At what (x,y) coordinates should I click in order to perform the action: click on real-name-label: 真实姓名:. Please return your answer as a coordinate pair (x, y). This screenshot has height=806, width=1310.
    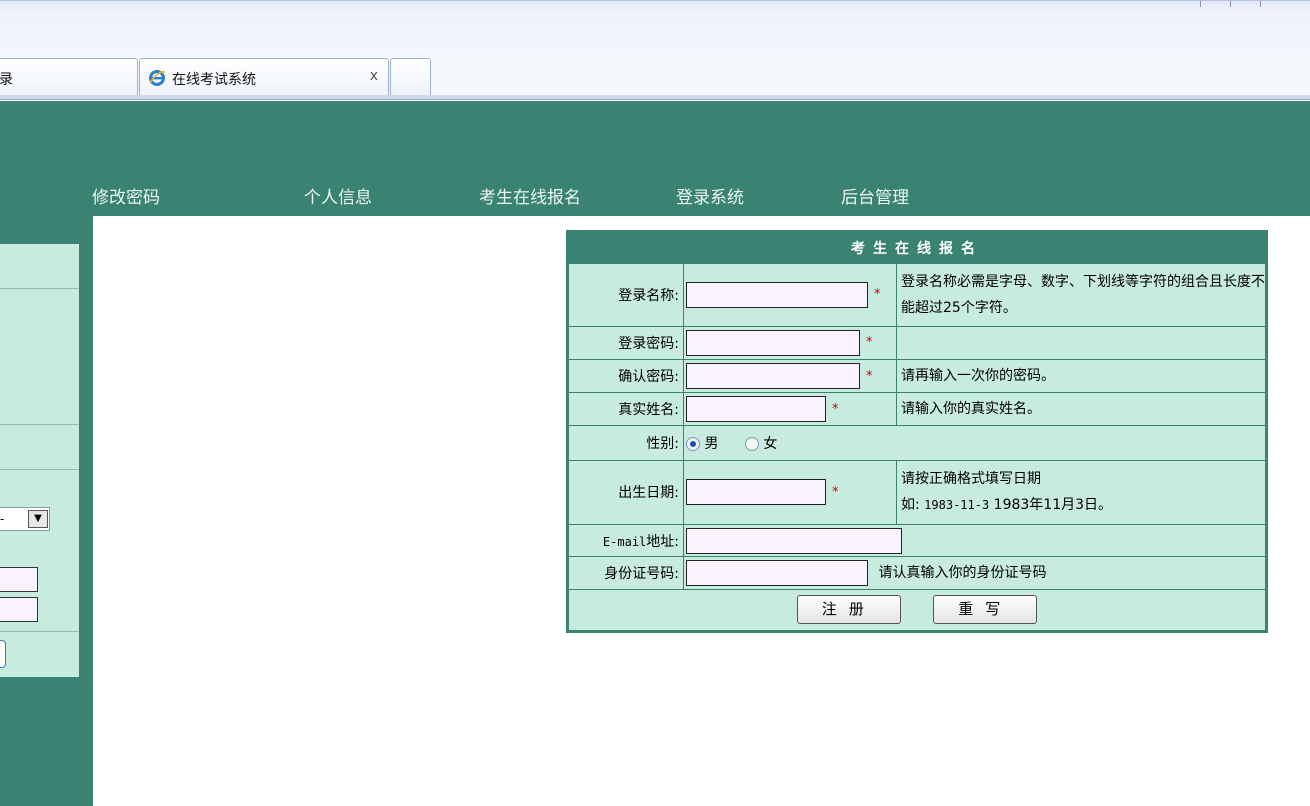
    Looking at the image, I should click on (626, 409).